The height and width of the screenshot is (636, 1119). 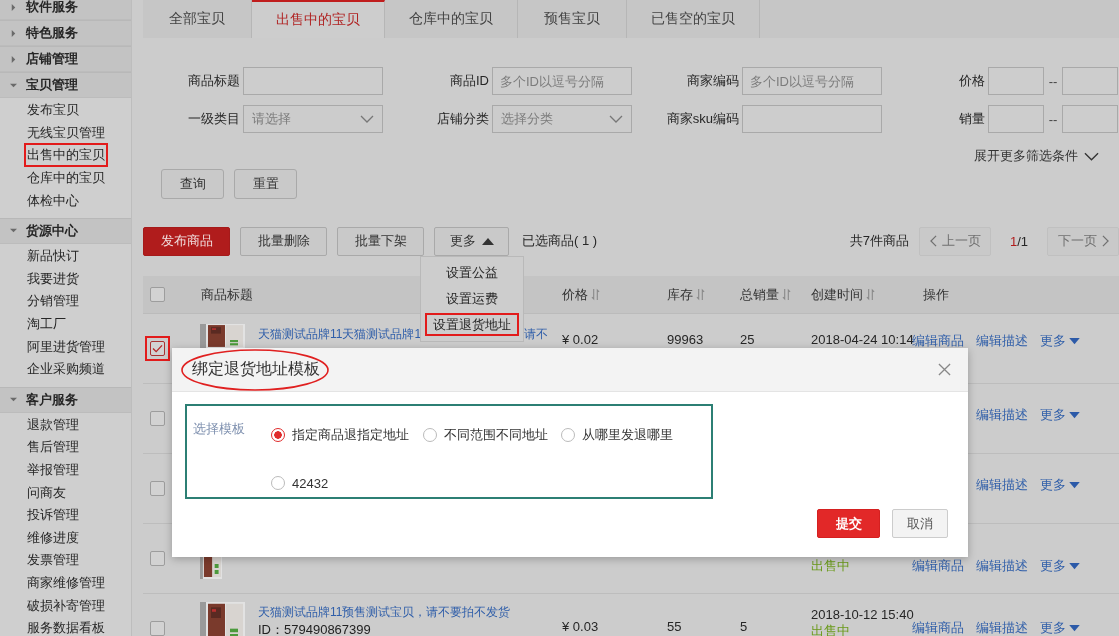 What do you see at coordinates (471, 241) in the screenshot?
I see `more-dropdown-button: 更多` at bounding box center [471, 241].